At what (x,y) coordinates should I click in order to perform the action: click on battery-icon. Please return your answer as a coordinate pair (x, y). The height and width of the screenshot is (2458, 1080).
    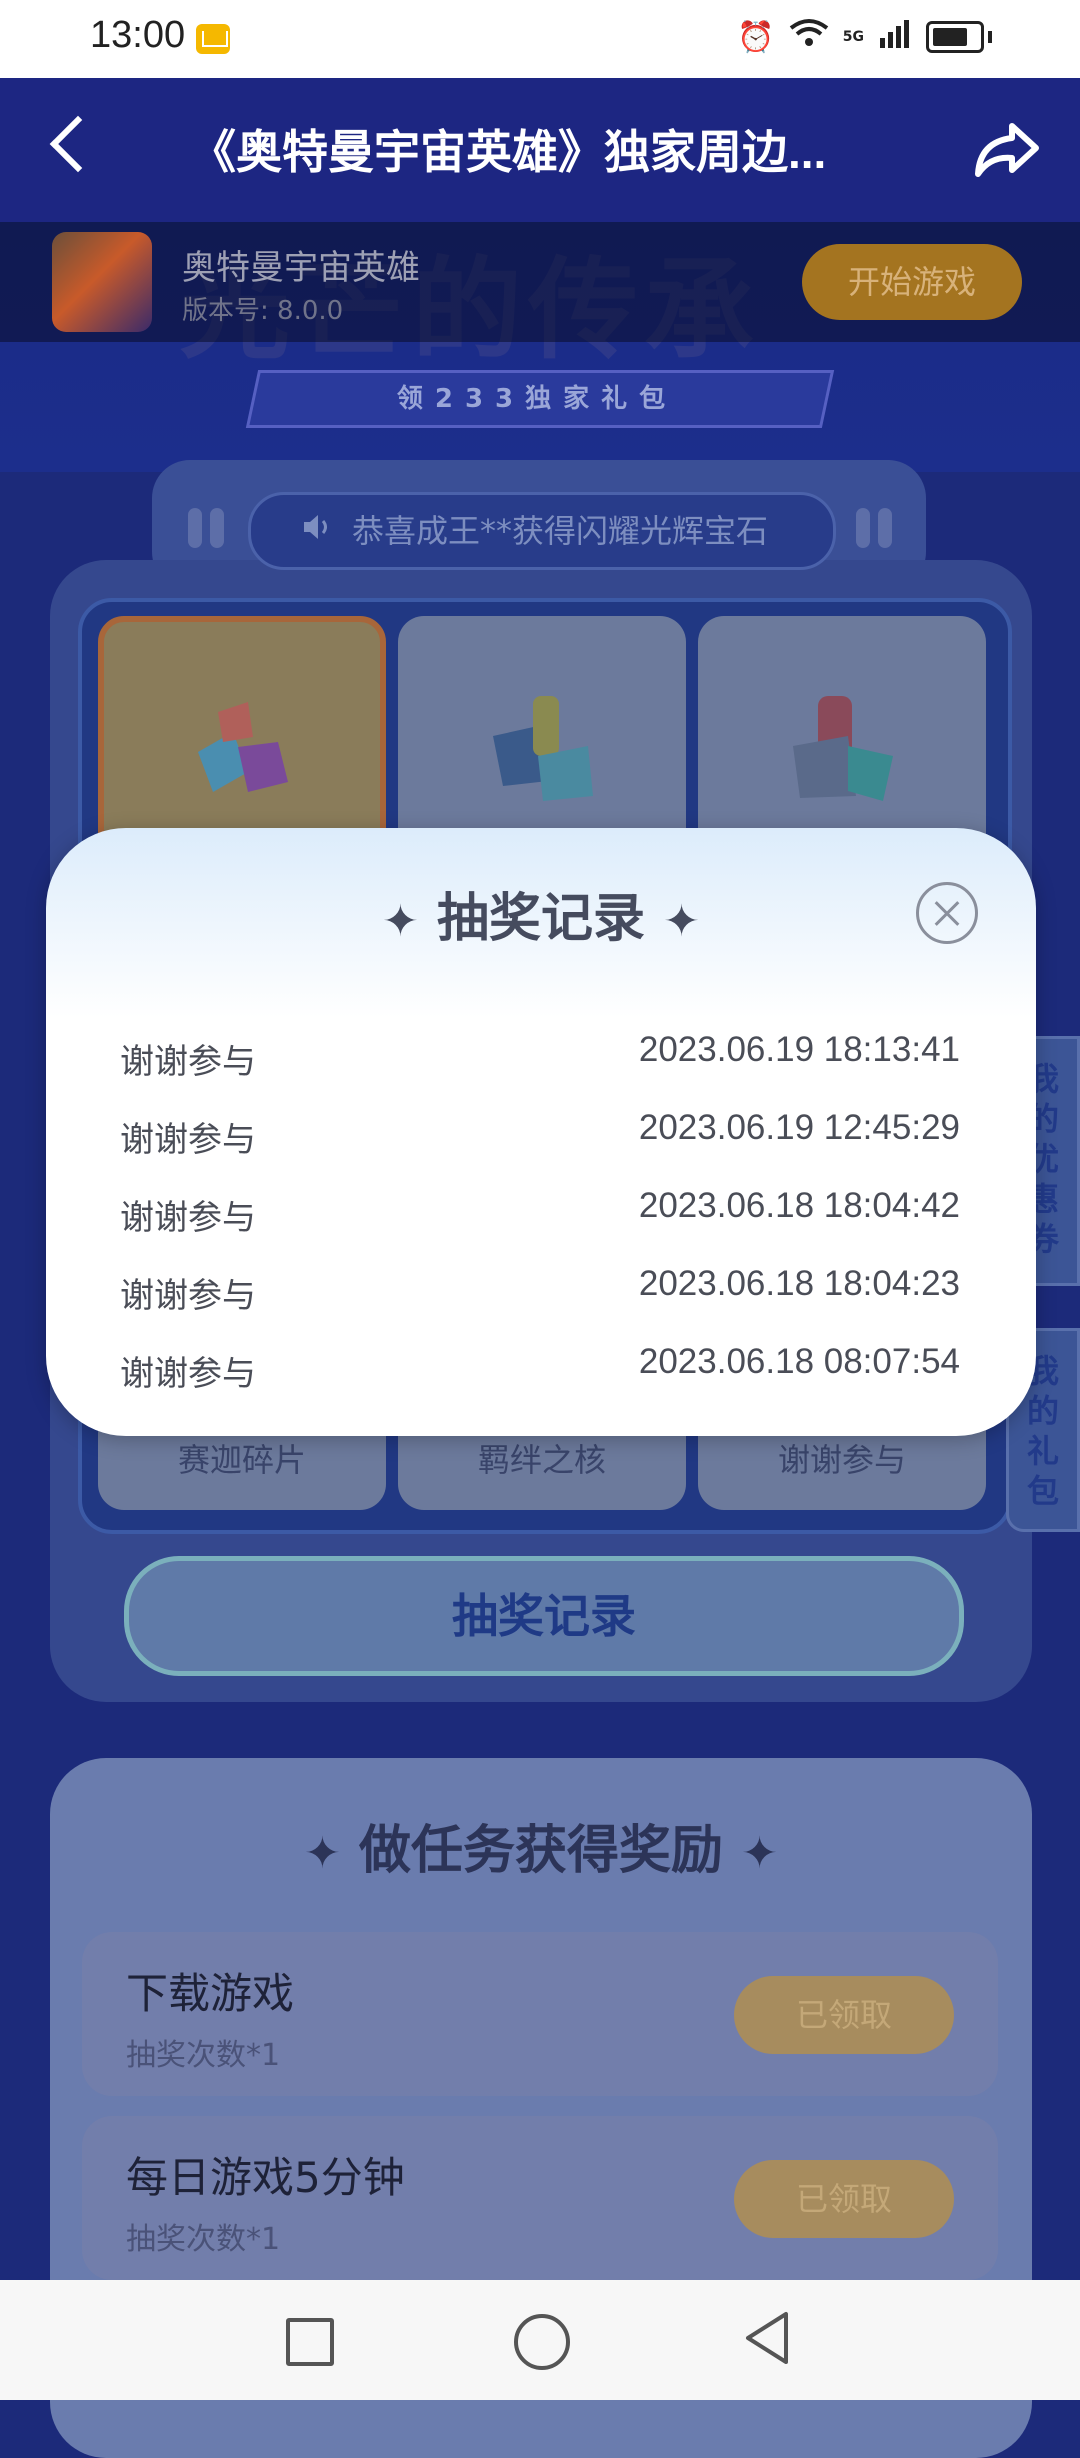
    Looking at the image, I should click on (955, 37).